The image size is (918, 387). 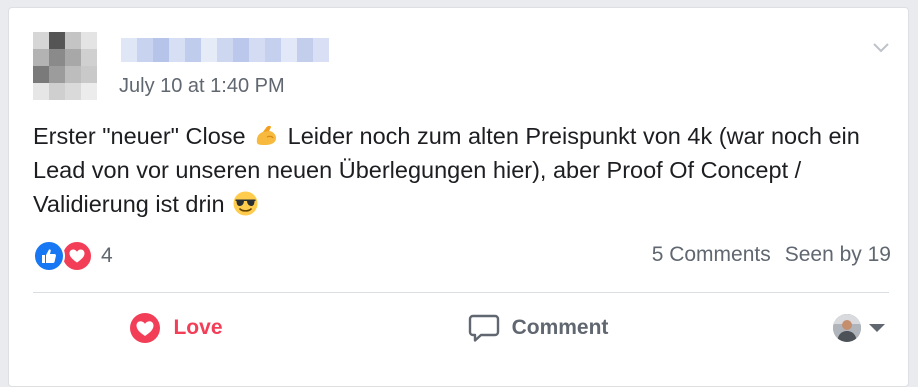 I want to click on post-timestamp: July 10 at 1:40 PM, so click(x=202, y=86).